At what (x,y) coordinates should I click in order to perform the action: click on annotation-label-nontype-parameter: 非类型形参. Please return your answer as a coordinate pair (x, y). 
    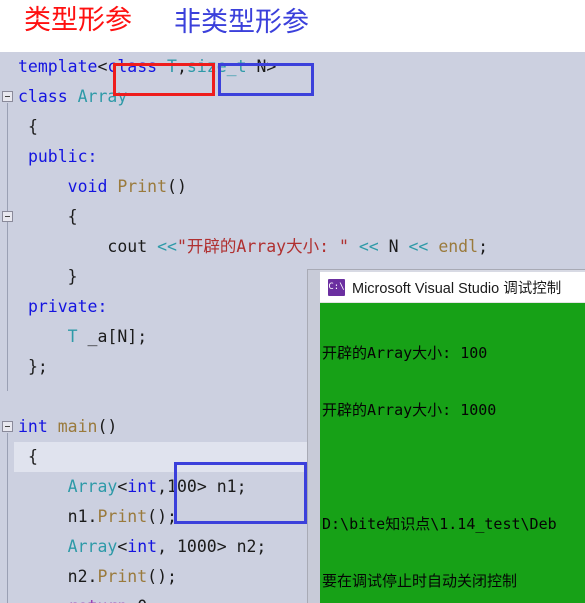
    Looking at the image, I should click on (241, 22).